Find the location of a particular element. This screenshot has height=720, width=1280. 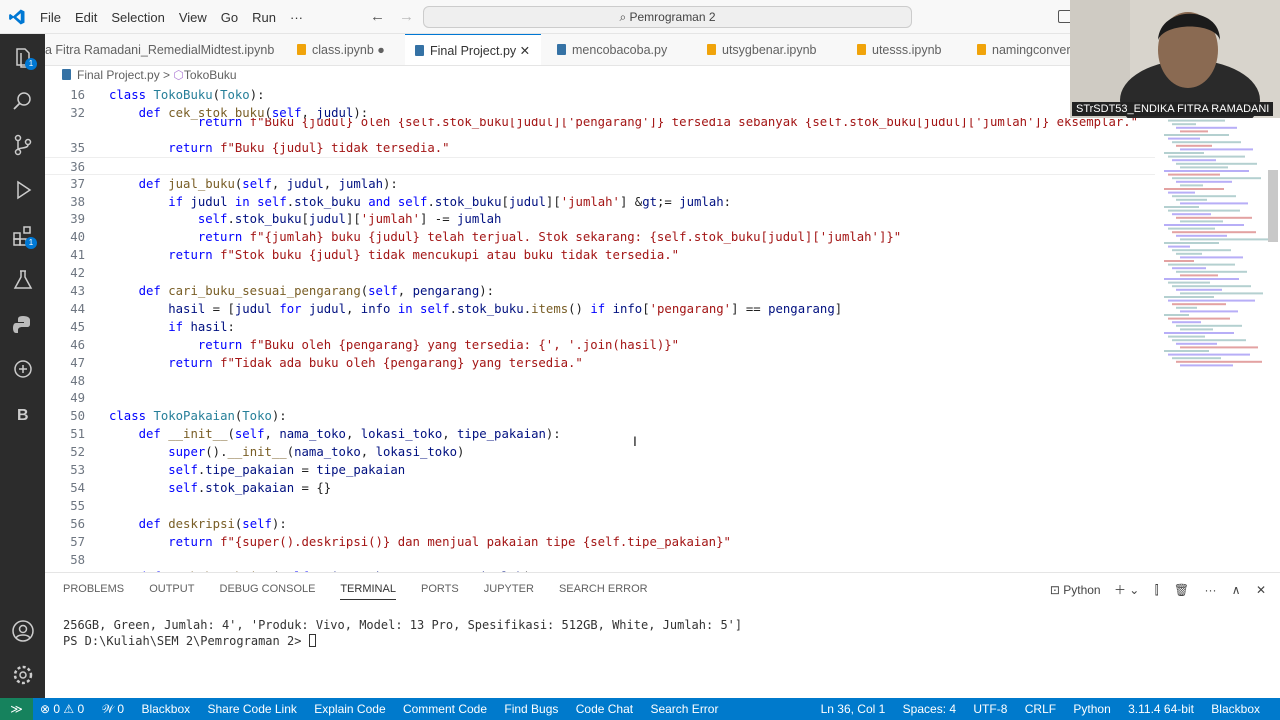

status-code-chat: Code Chat is located at coordinates (604, 709).